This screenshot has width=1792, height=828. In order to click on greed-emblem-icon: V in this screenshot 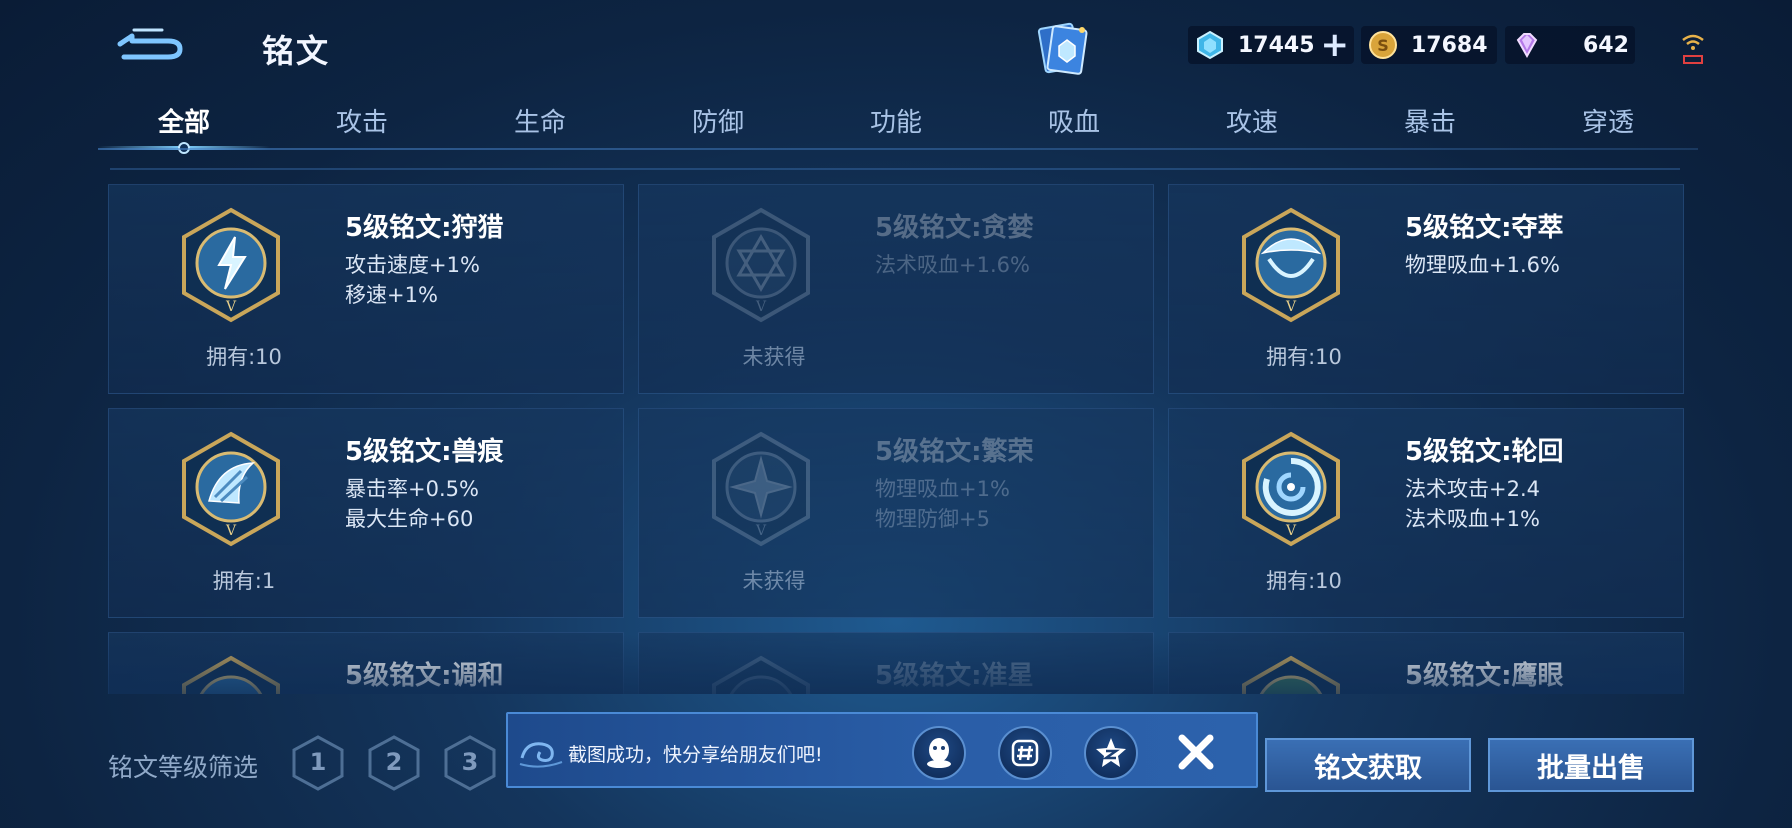, I will do `click(761, 265)`.